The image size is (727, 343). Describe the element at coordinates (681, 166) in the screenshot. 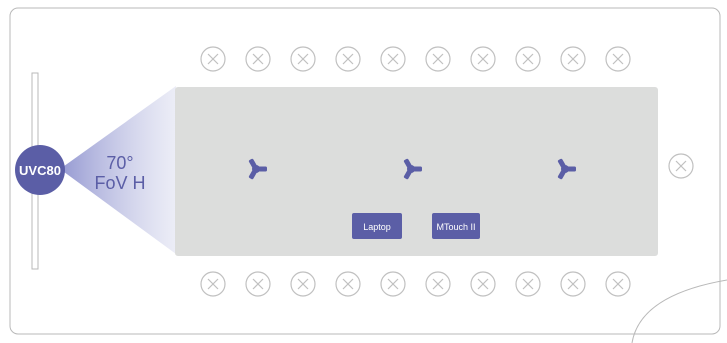

I see `chair-end-icon` at that location.